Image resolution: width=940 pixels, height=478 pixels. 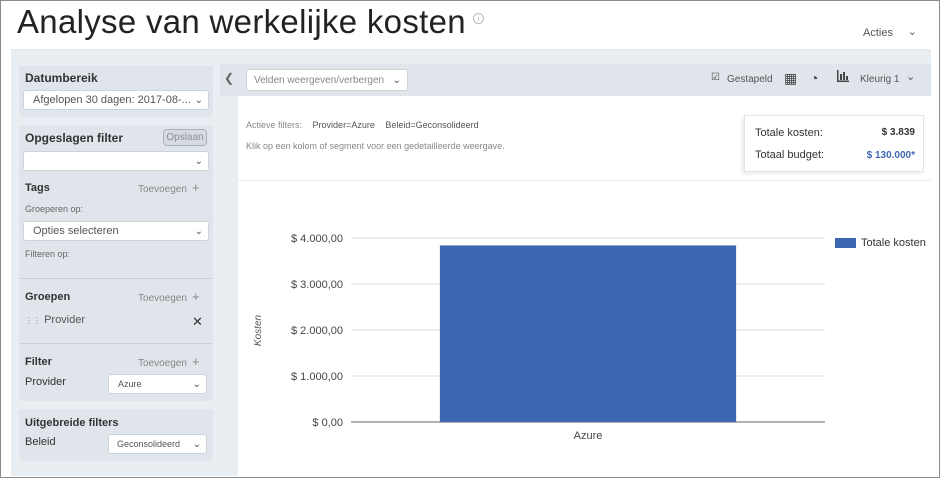 What do you see at coordinates (274, 125) in the screenshot?
I see `active-filters-label: Actieve filters:` at bounding box center [274, 125].